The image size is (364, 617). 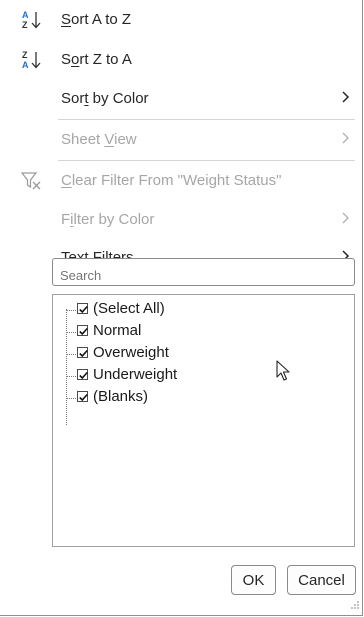 What do you see at coordinates (105, 98) in the screenshot?
I see `sort-by-color-label: Sort by Color` at bounding box center [105, 98].